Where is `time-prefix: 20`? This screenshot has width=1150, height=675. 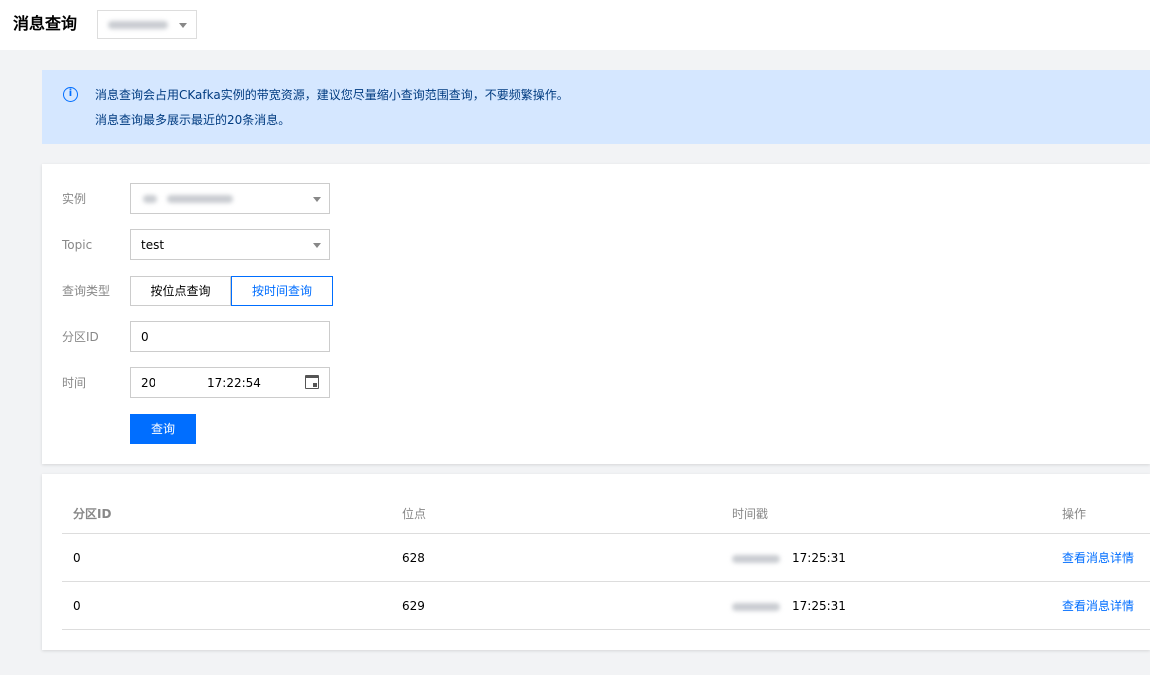 time-prefix: 20 is located at coordinates (149, 383).